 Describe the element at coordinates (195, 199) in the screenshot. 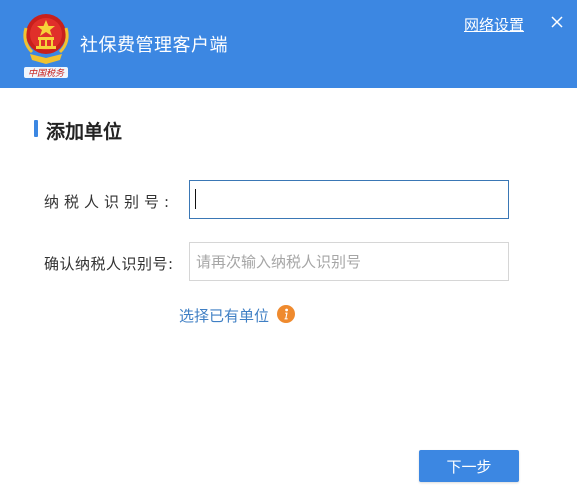

I see `text-caret` at that location.